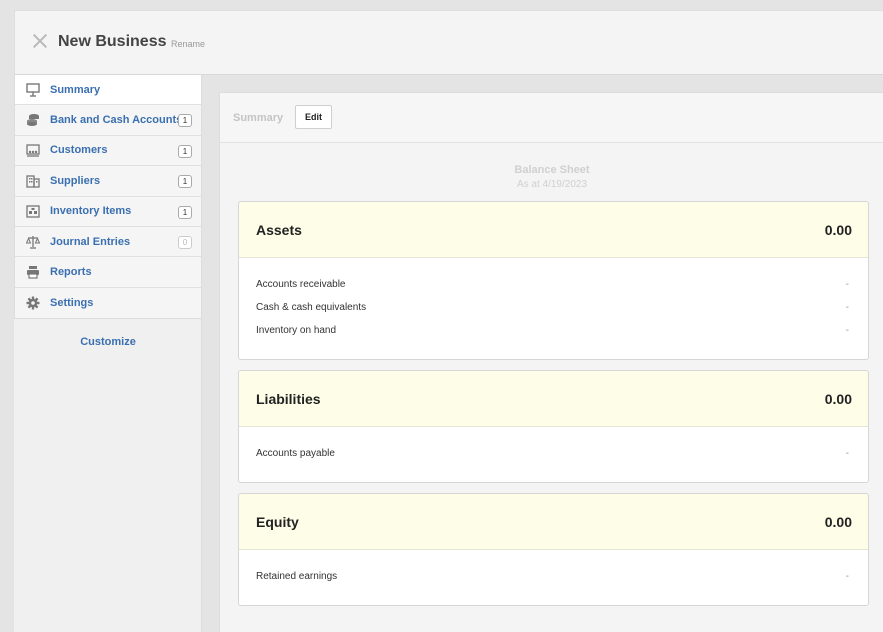 The image size is (883, 632). I want to click on line-label: Inventory on hand, so click(296, 330).